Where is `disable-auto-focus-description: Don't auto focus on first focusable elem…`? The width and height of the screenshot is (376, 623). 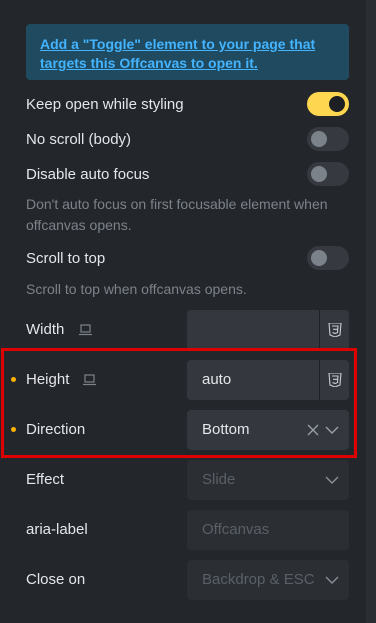
disable-auto-focus-description: Don't auto focus on first focusable elem… is located at coordinates (177, 214).